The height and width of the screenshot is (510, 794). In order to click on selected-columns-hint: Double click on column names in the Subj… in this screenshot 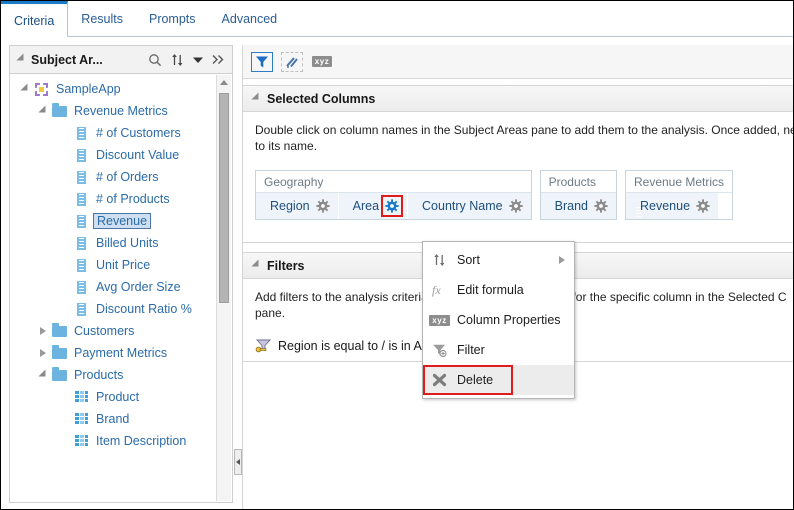, I will do `click(524, 138)`.